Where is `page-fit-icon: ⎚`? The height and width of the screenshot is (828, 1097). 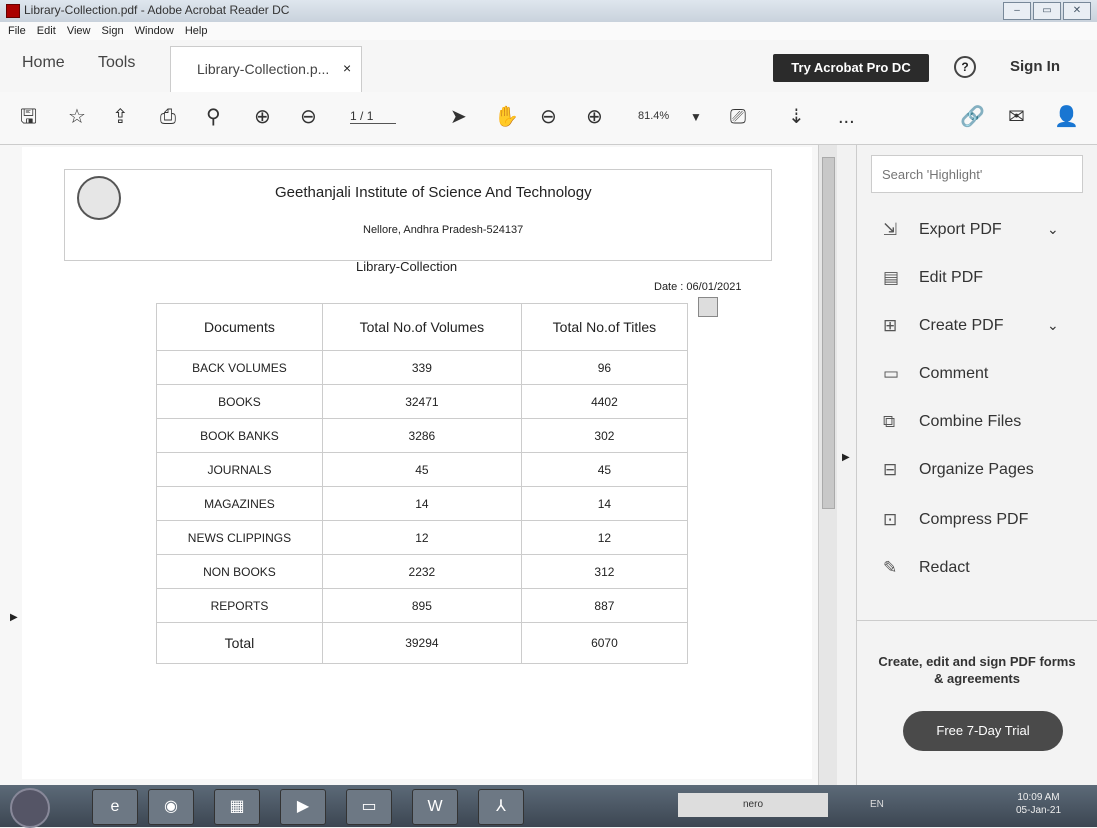
page-fit-icon: ⎚ is located at coordinates (738, 117).